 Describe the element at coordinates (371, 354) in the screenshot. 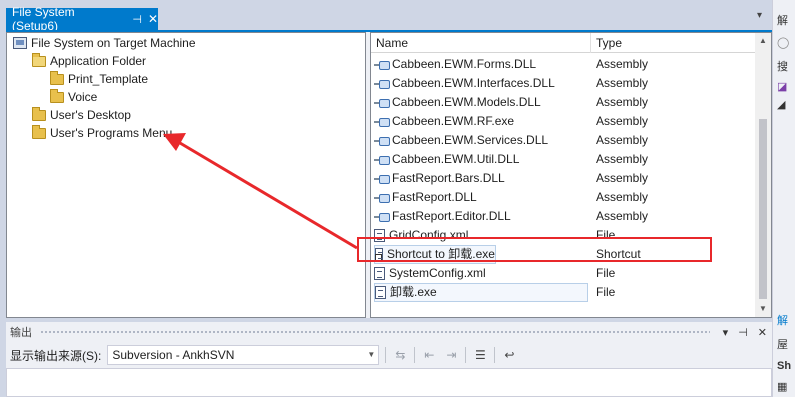

I see `chevron-down-icon: ▼` at that location.